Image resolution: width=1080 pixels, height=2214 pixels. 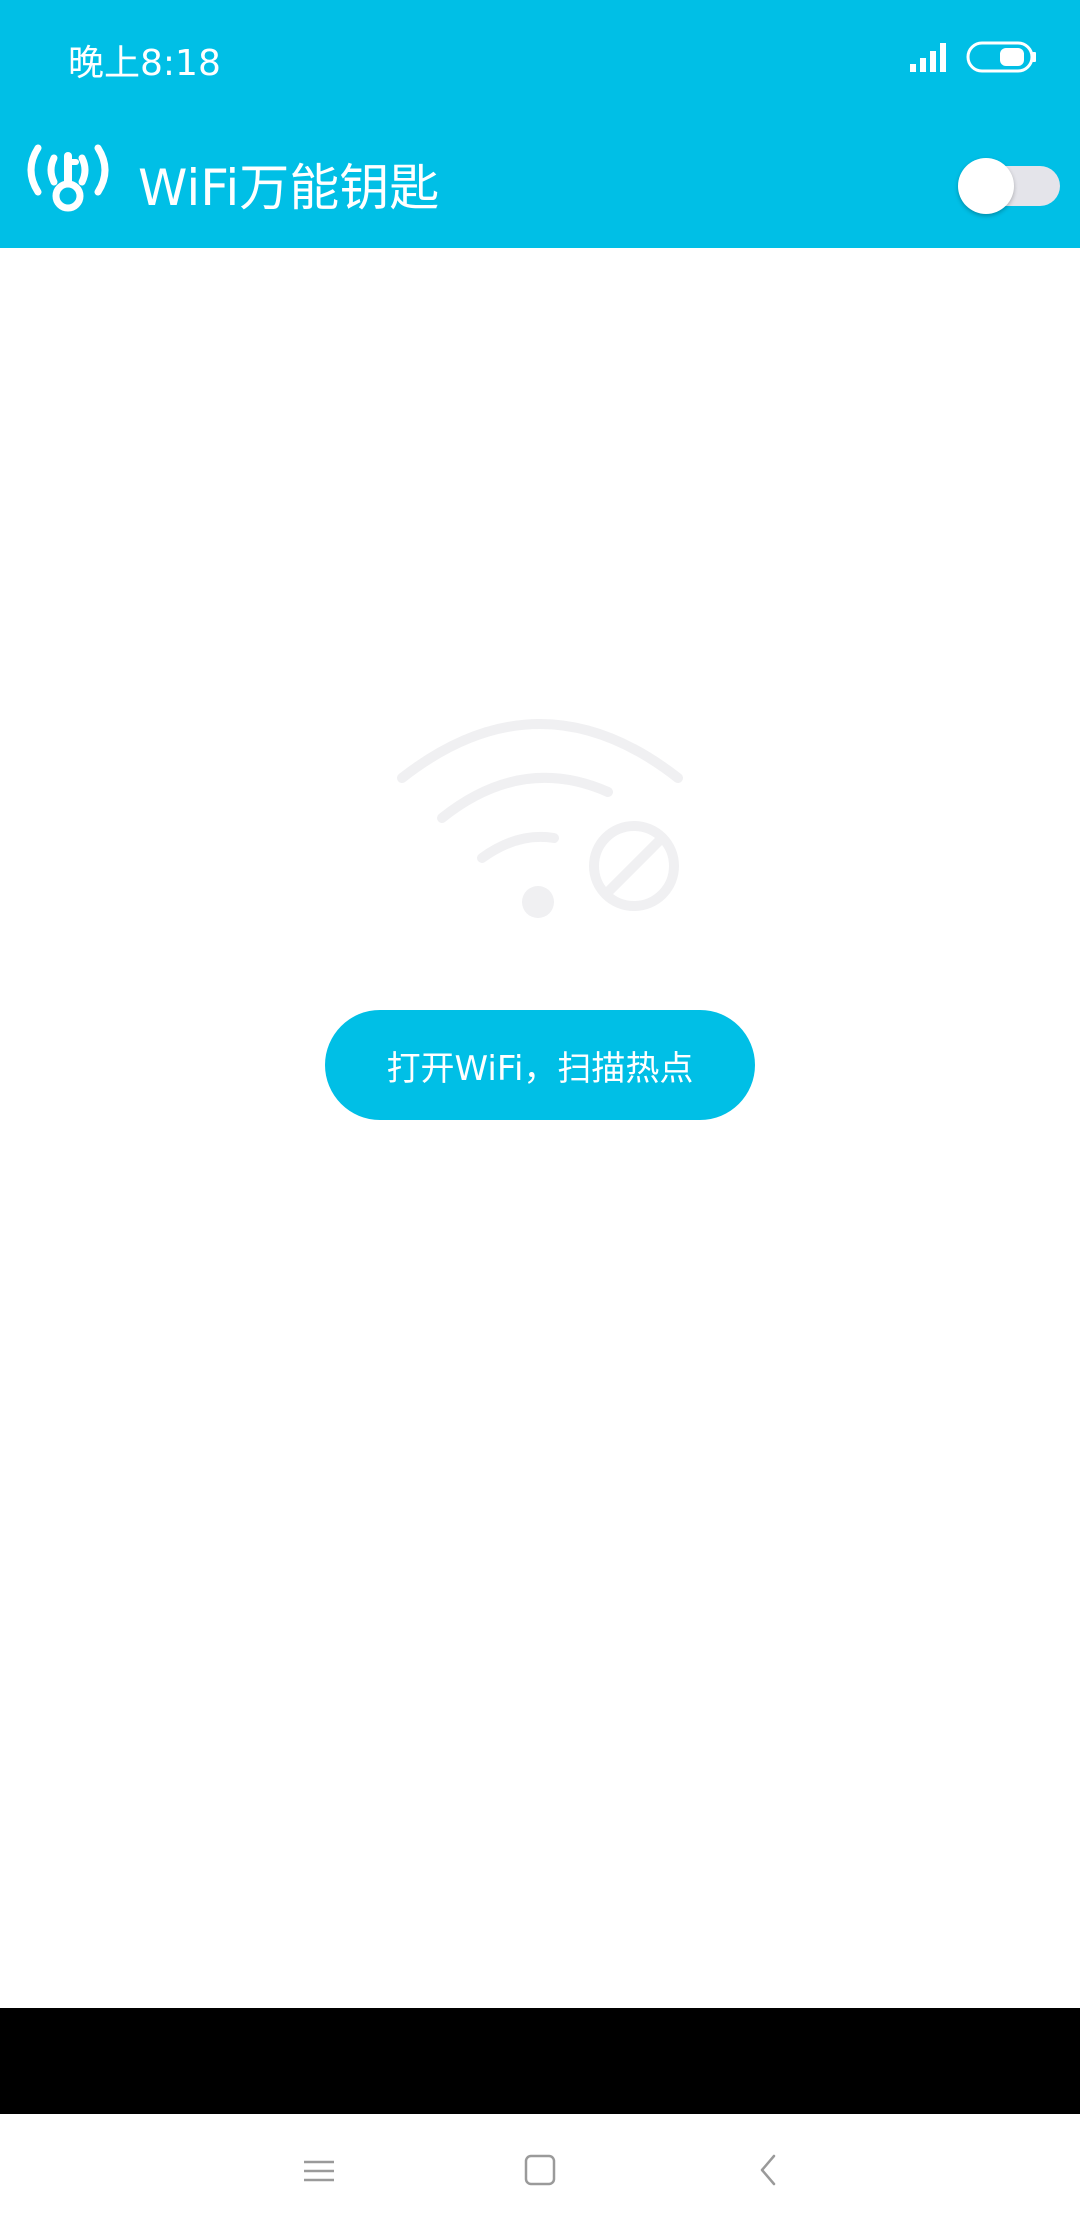 I want to click on nav-bar, so click(x=540, y=2164).